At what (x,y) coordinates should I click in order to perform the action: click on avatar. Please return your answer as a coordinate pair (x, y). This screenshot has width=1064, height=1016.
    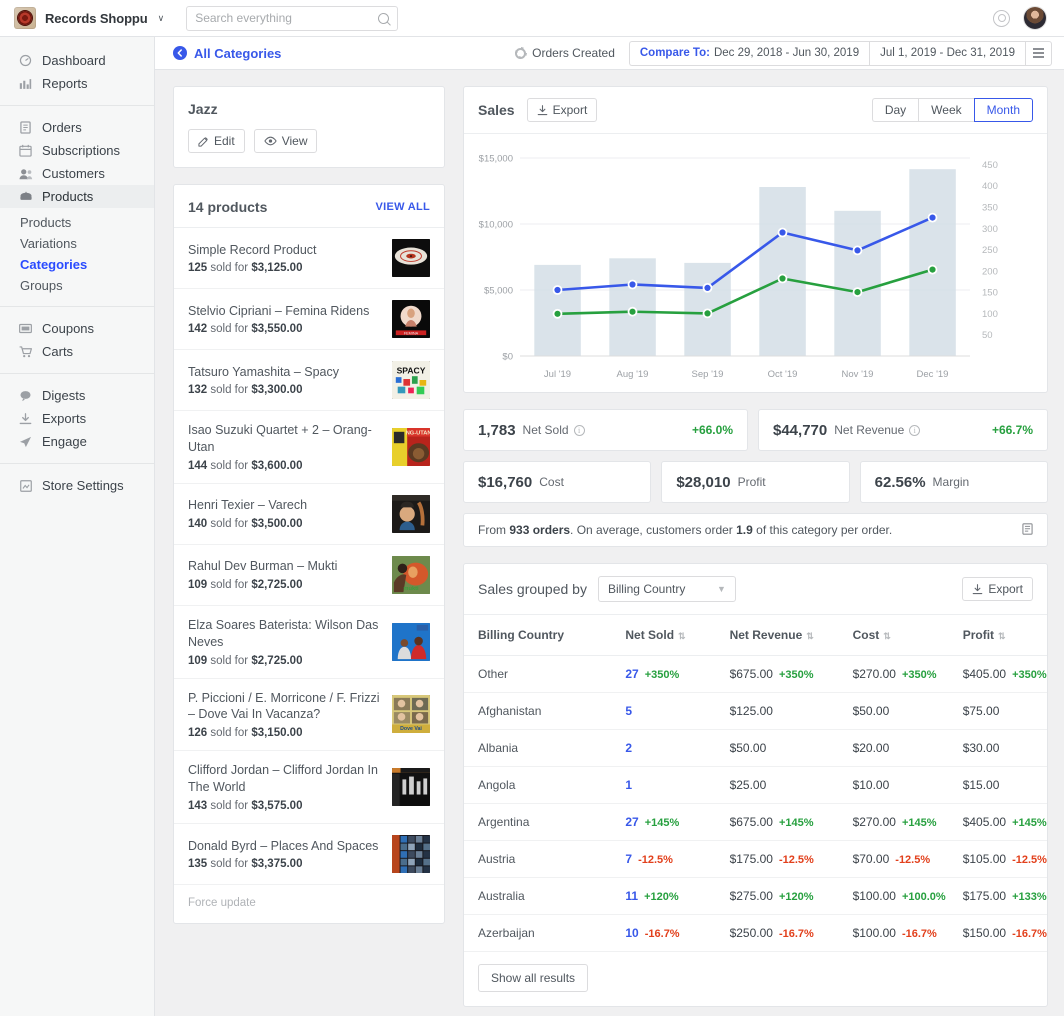
    Looking at the image, I should click on (1035, 18).